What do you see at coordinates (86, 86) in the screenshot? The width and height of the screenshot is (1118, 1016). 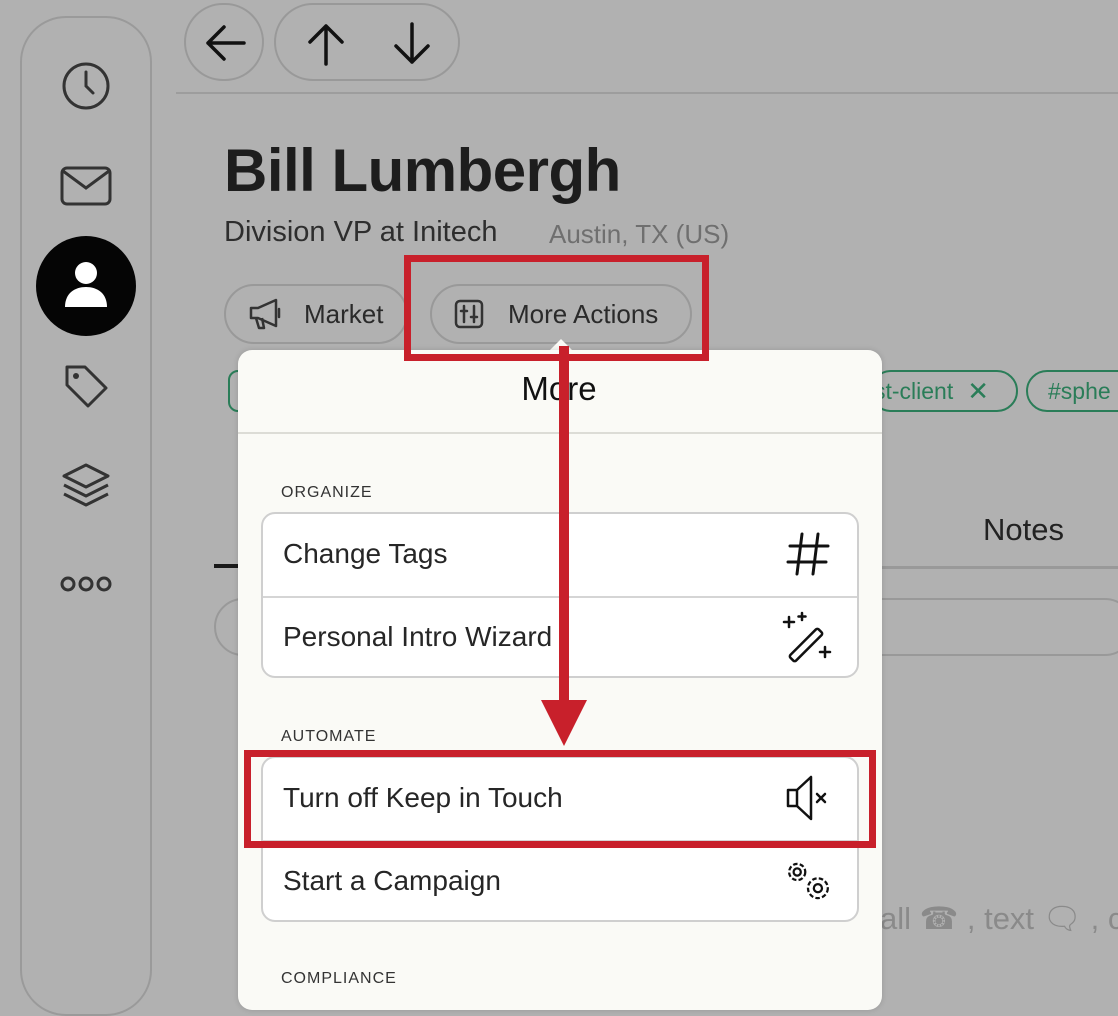 I see `clock-icon` at bounding box center [86, 86].